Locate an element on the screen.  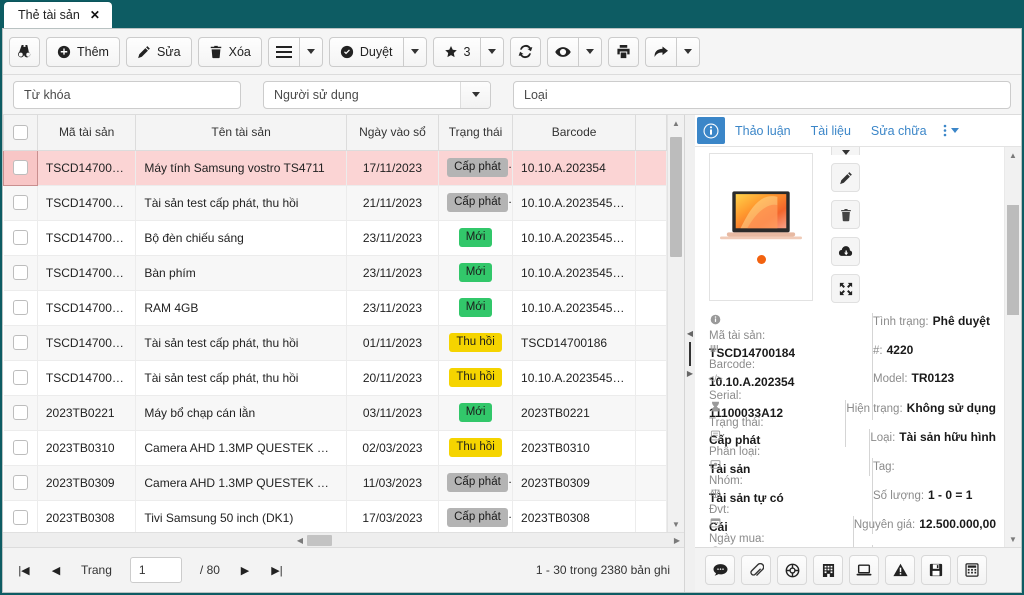
chevron-down-icon is located at coordinates (475, 94).